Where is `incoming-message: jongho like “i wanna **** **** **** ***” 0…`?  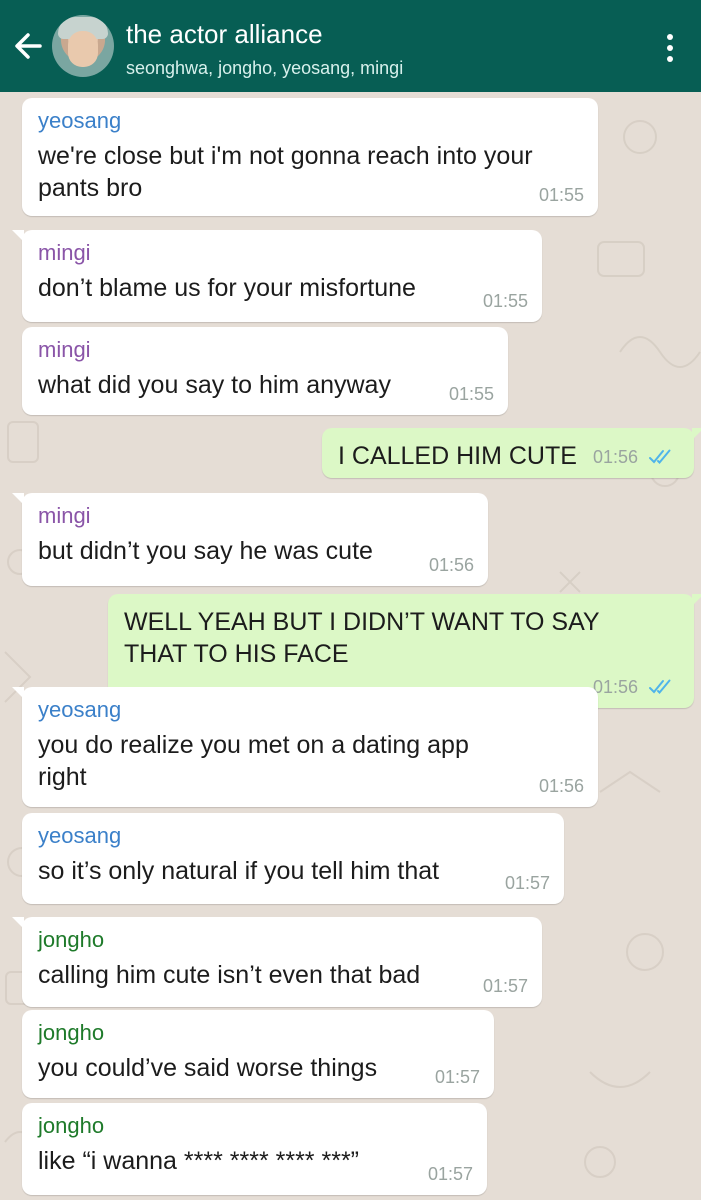
incoming-message: jongho like “i wanna **** **** **** ***” 0… is located at coordinates (254, 1149).